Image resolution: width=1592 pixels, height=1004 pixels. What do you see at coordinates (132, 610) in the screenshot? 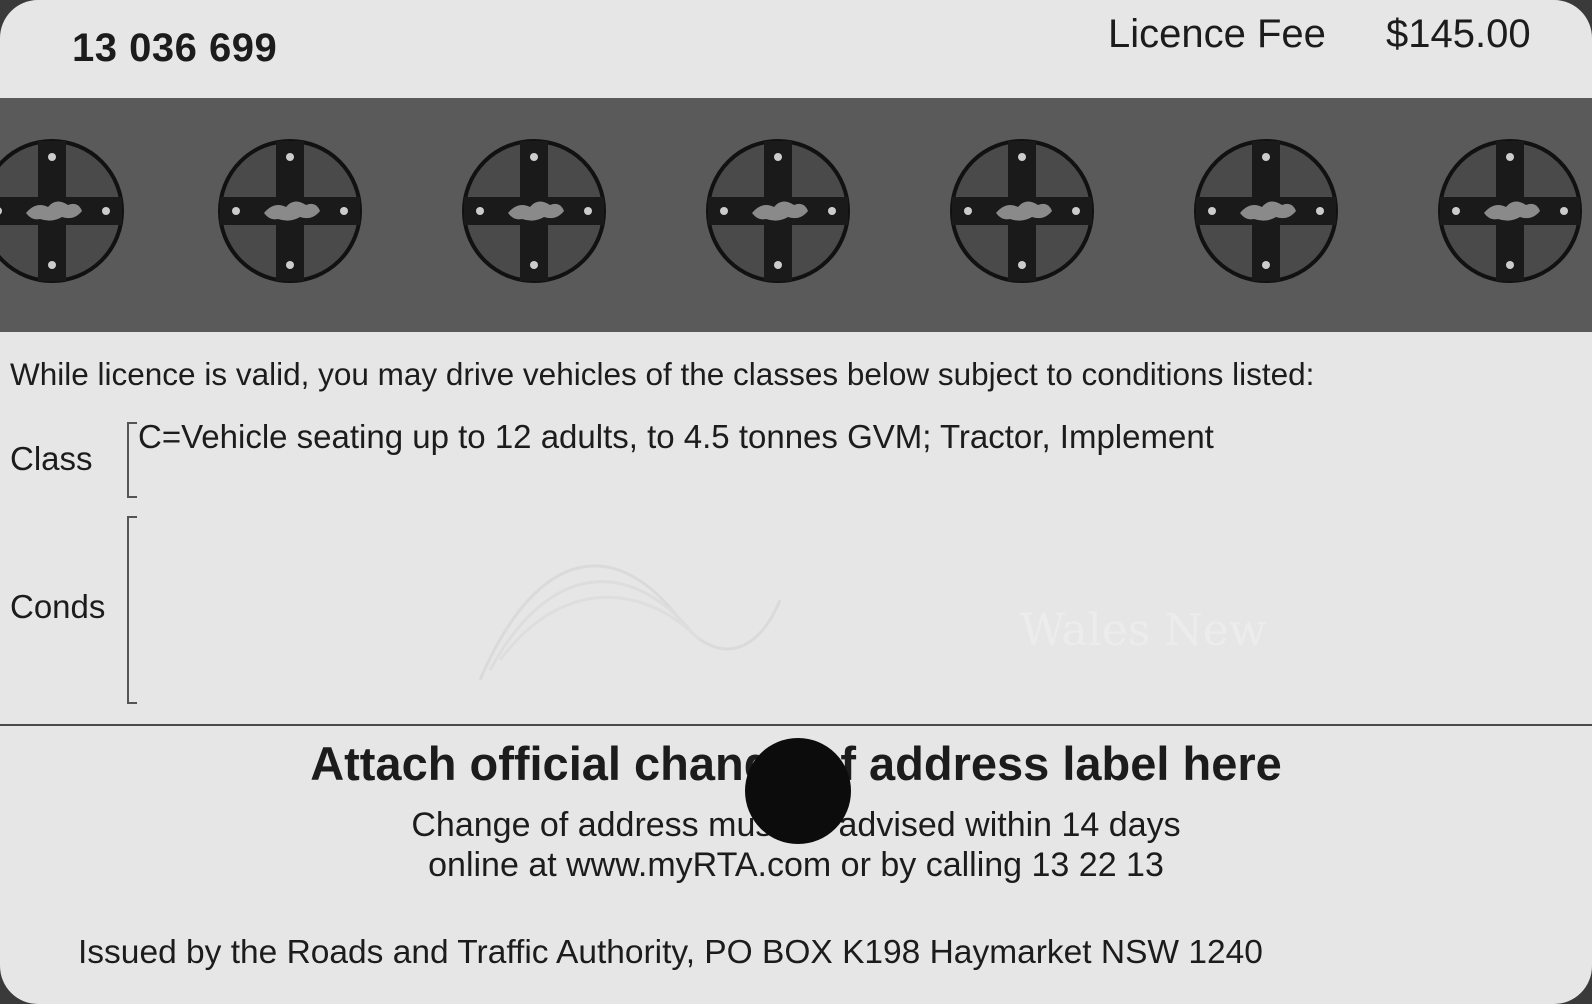
I see `conds-bracket` at bounding box center [132, 610].